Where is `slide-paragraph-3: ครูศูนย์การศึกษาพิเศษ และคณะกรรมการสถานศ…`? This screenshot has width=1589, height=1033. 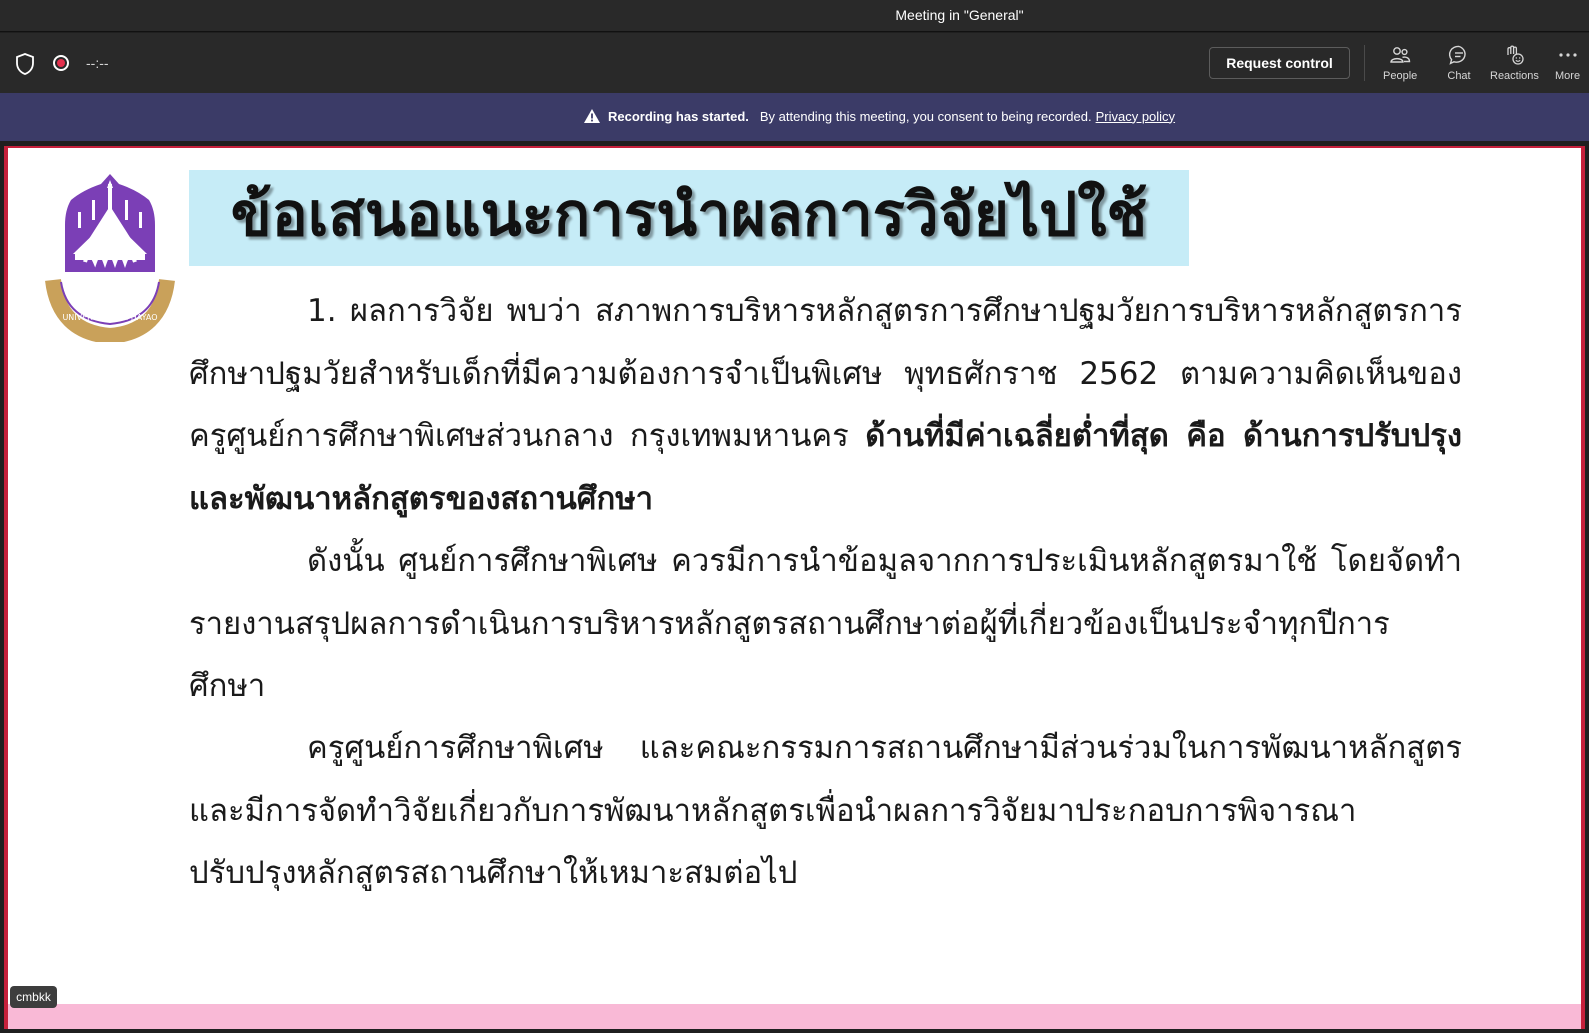 slide-paragraph-3: ครูศูนย์การศึกษาพิเศษ และคณะกรรมการสถานศ… is located at coordinates (825, 810).